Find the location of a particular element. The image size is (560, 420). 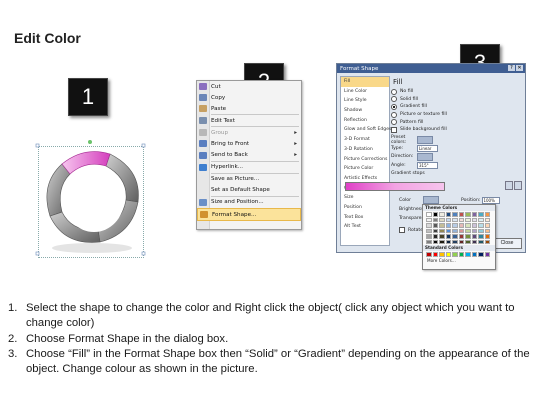

category-line-color: Line Color is located at coordinates (365, 92).